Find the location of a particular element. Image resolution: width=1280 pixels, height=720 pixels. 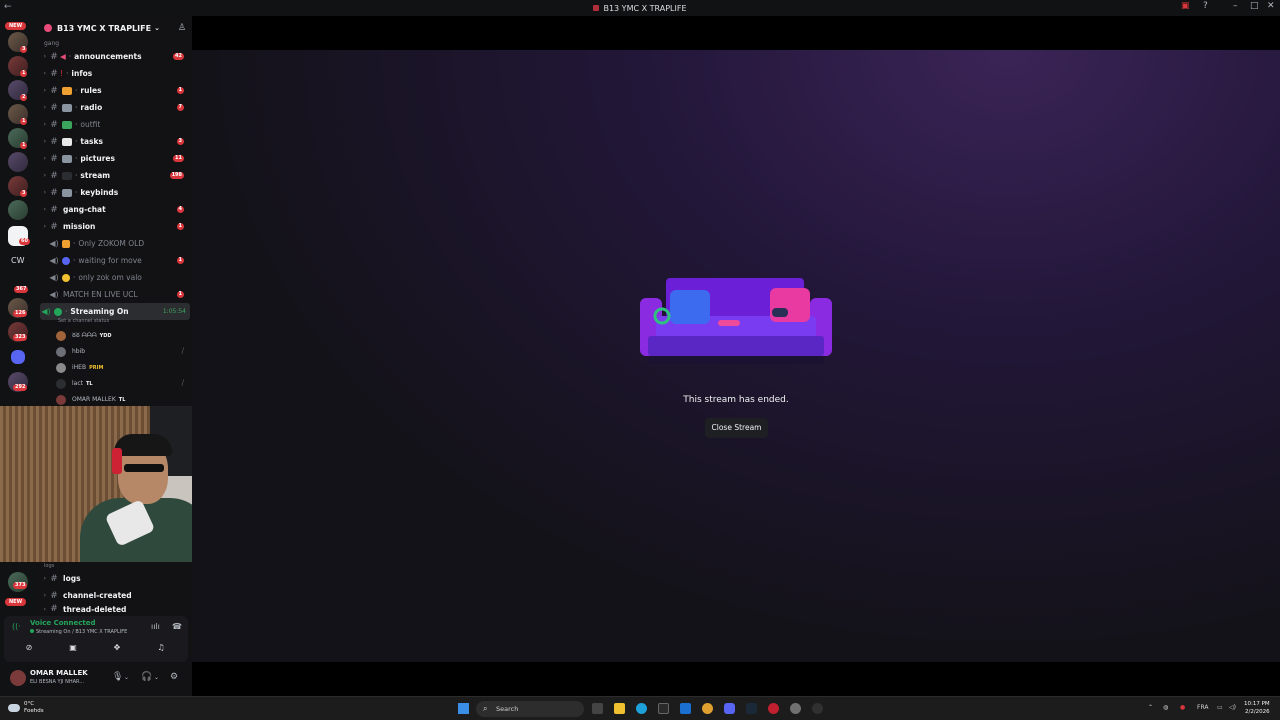

screen-share-button: ▣ is located at coordinates (73, 650).